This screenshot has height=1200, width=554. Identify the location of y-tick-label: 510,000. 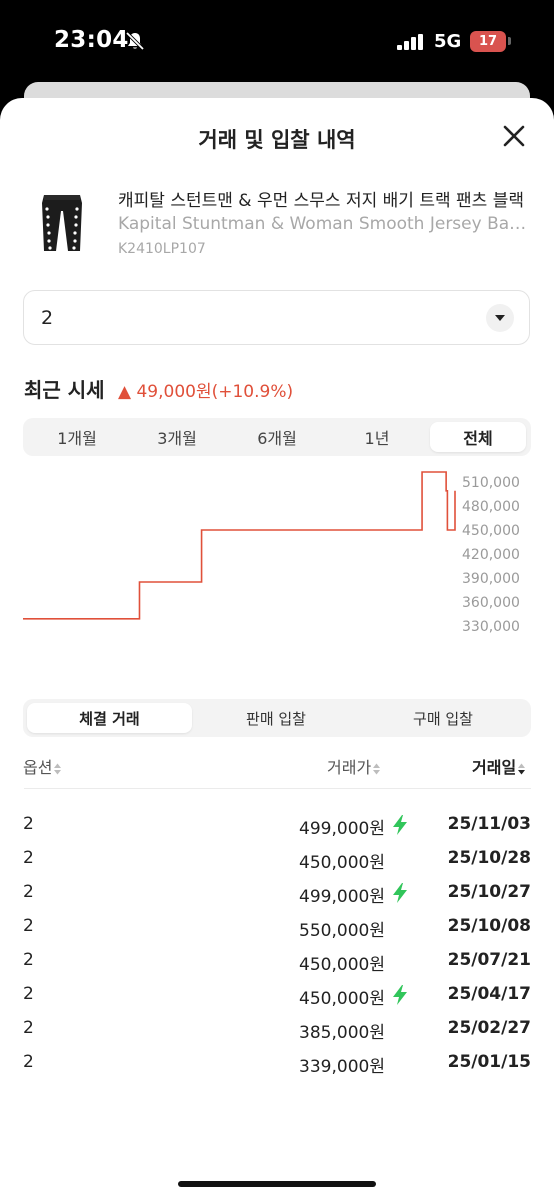
(491, 483).